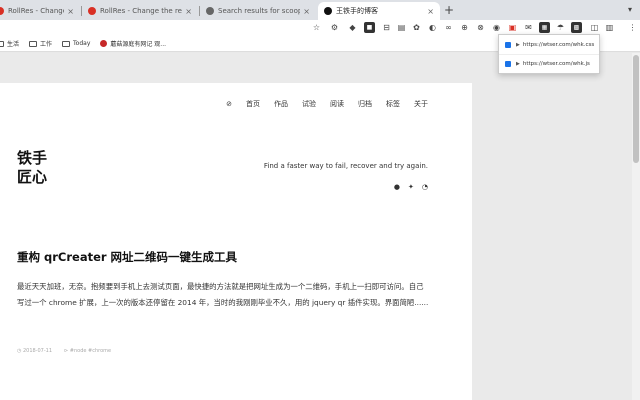 The width and height of the screenshot is (640, 400). What do you see at coordinates (576, 27) in the screenshot?
I see `extension-icon: ▩` at bounding box center [576, 27].